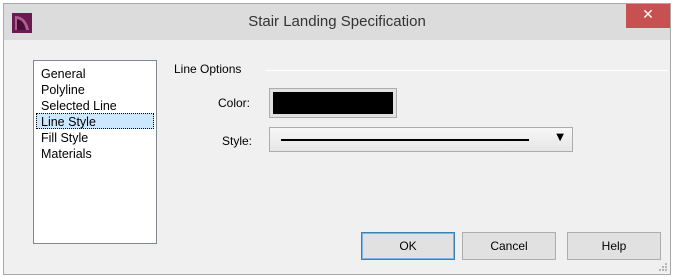  What do you see at coordinates (405, 140) in the screenshot?
I see `line-style-preview` at bounding box center [405, 140].